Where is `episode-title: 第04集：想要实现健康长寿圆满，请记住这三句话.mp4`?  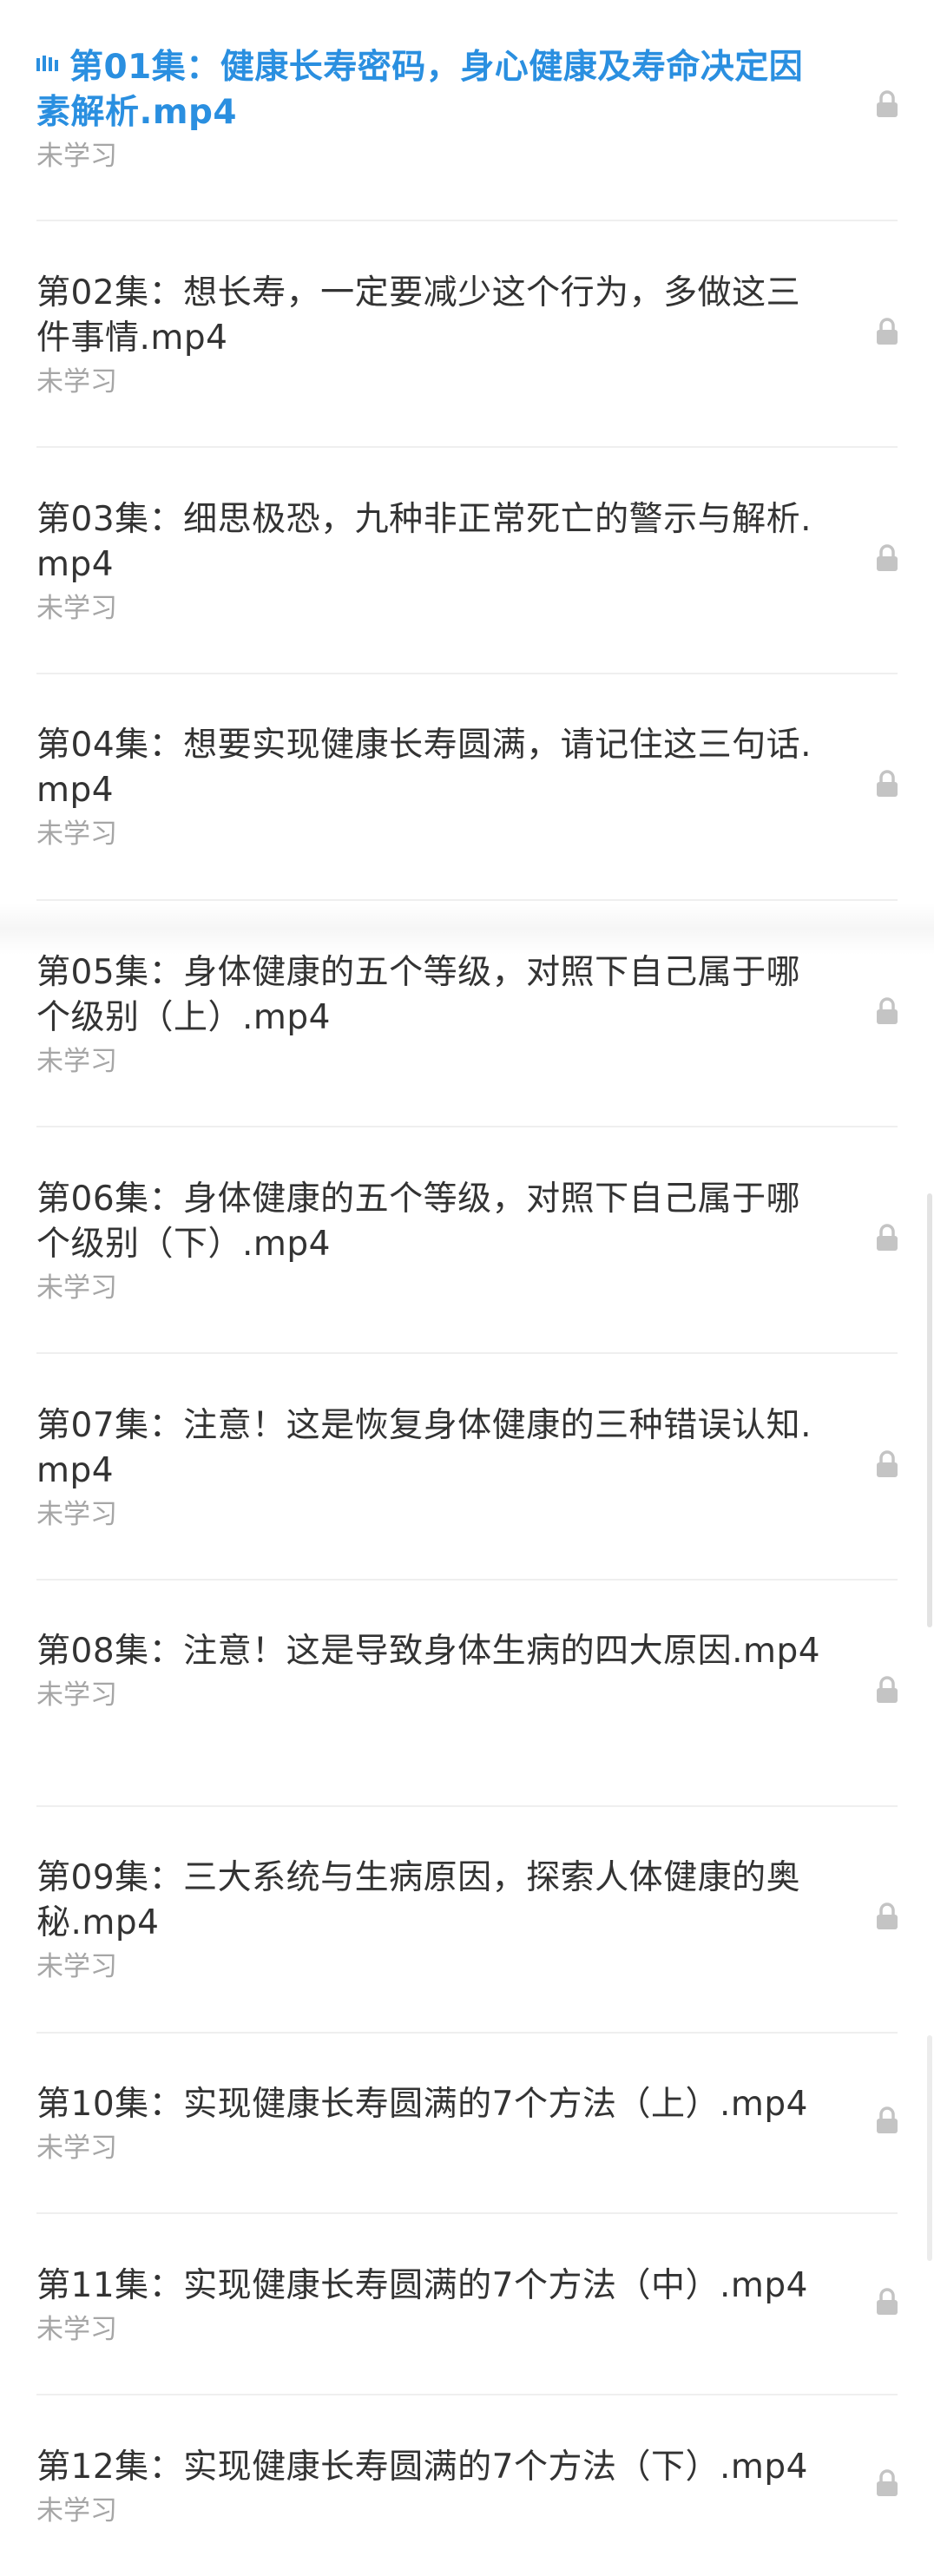 episode-title: 第04集：想要实现健康长寿圆满，请记住这三句话.mp4 is located at coordinates (424, 768).